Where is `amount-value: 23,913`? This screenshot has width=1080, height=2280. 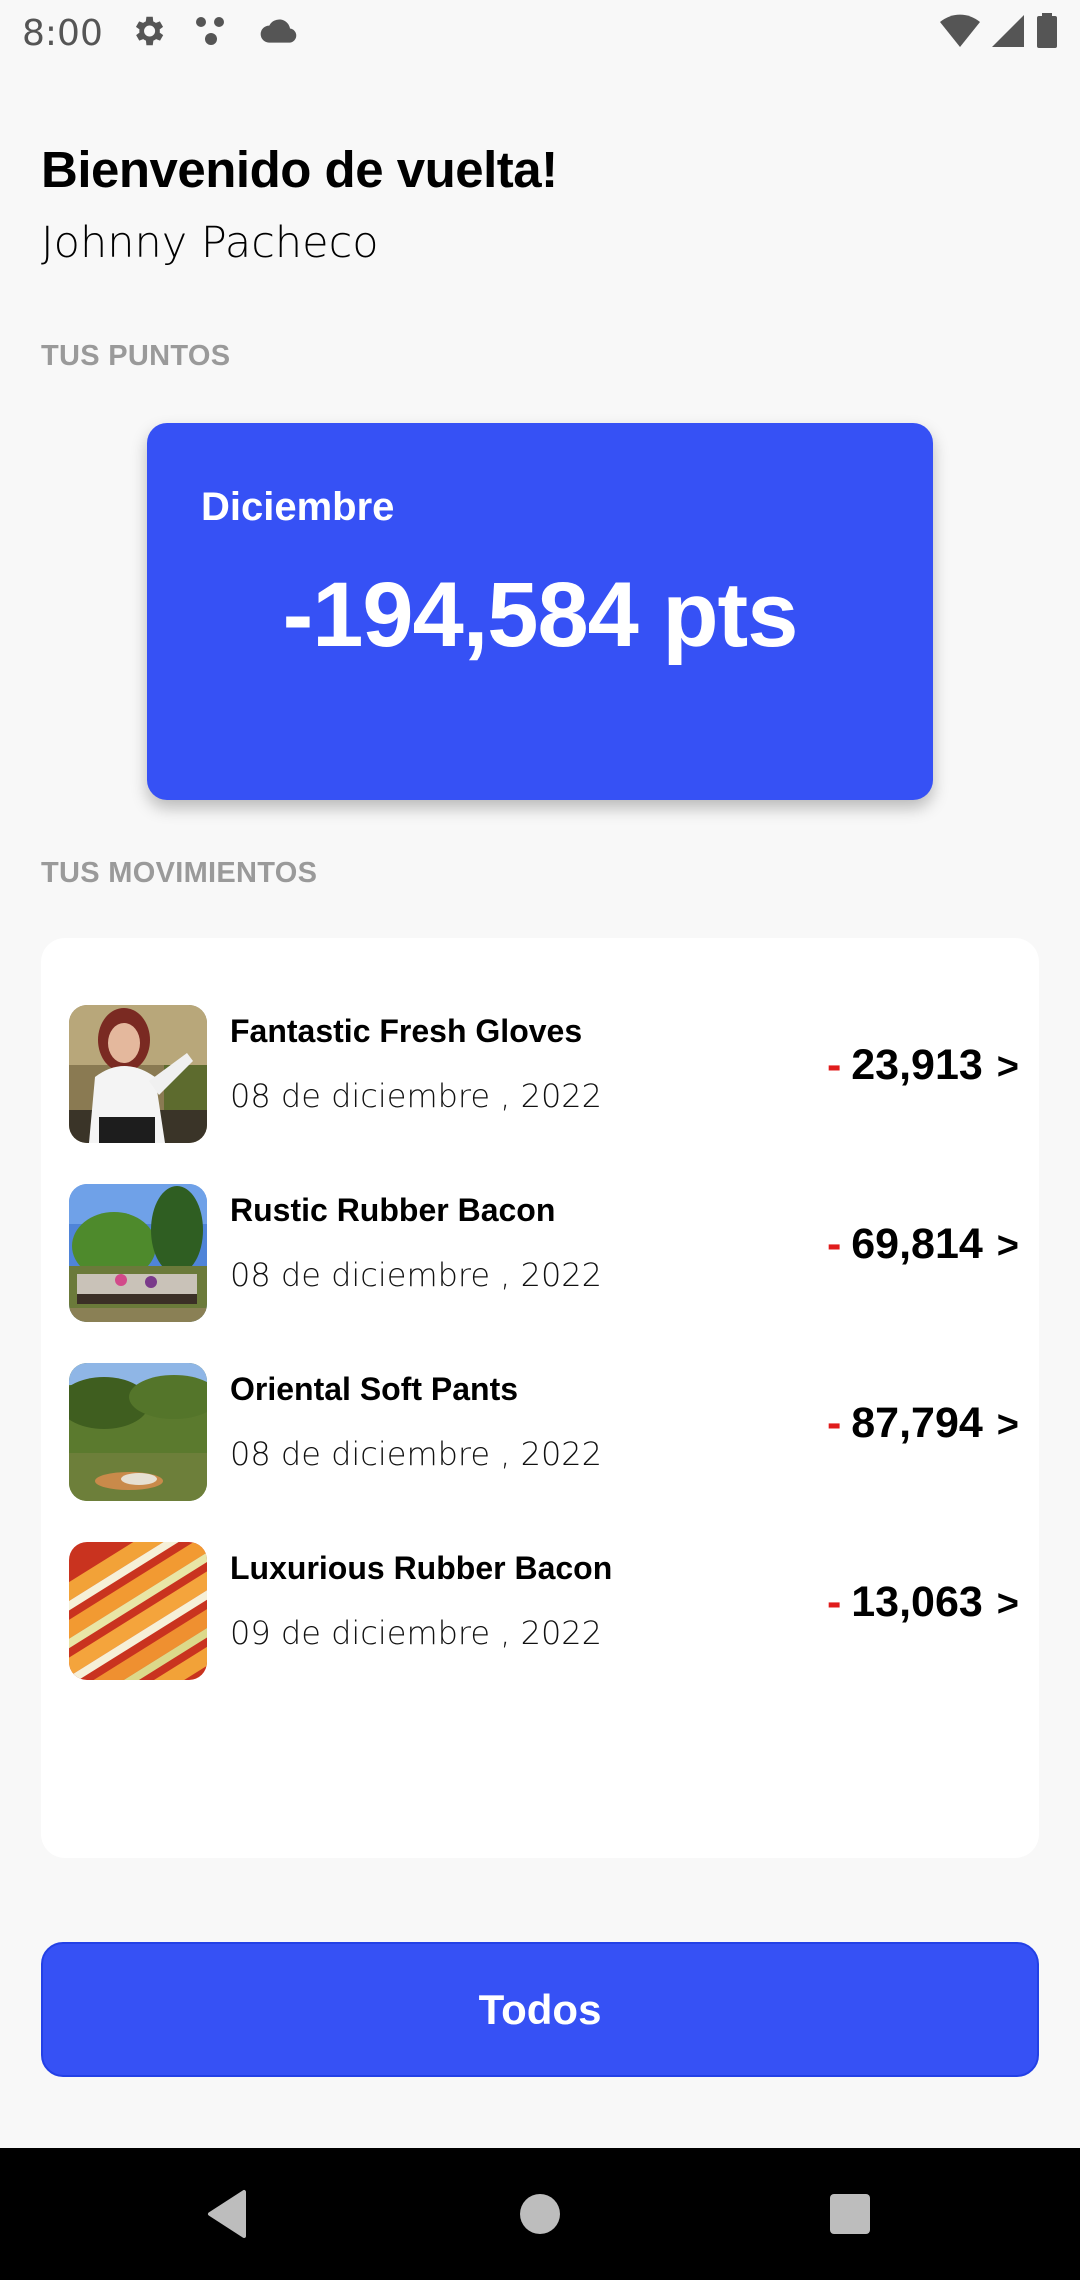
amount-value: 23,913 is located at coordinates (917, 1065).